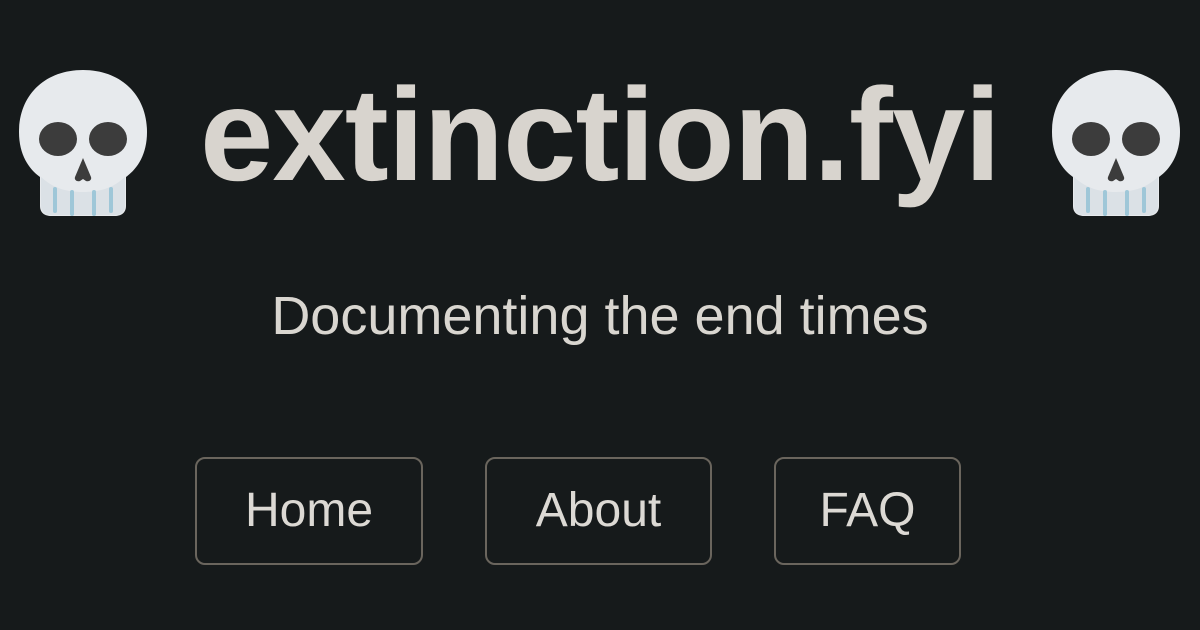 The width and height of the screenshot is (1200, 630). I want to click on faq-button: FAQ, so click(867, 511).